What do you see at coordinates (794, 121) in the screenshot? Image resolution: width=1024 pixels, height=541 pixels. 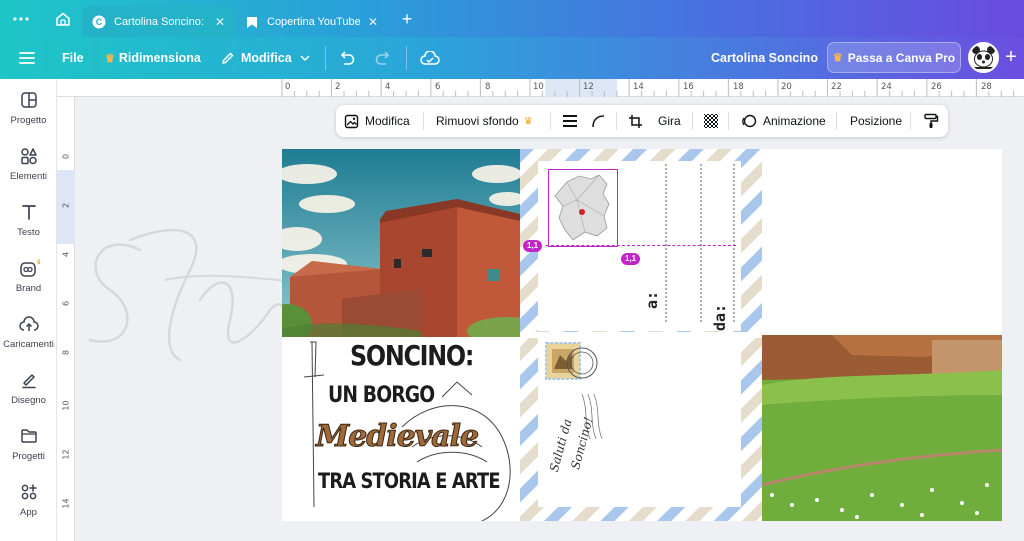 I see `animate-label: Animazione` at bounding box center [794, 121].